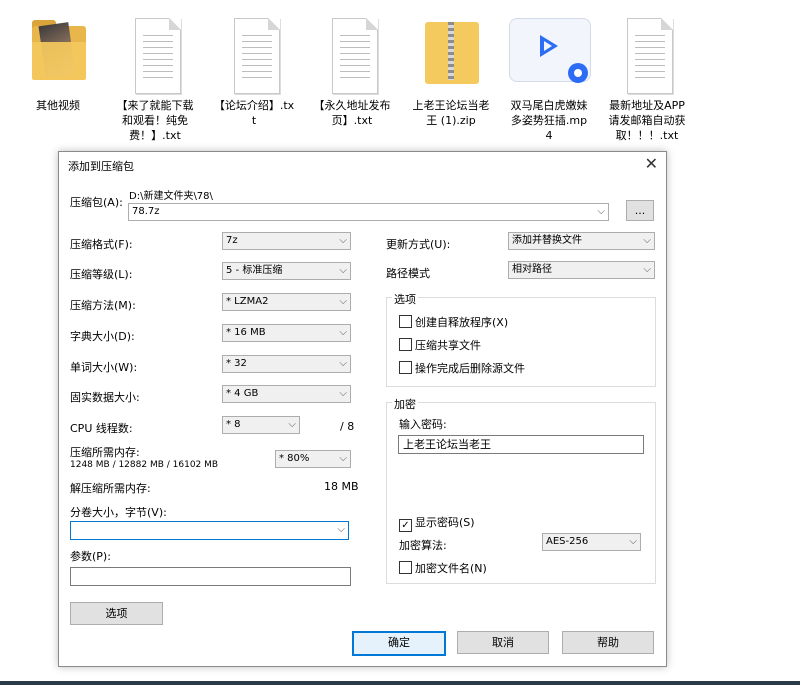 Image resolution: width=800 pixels, height=685 pixels. Describe the element at coordinates (608, 642) in the screenshot. I see `help-button: 帮助` at that location.